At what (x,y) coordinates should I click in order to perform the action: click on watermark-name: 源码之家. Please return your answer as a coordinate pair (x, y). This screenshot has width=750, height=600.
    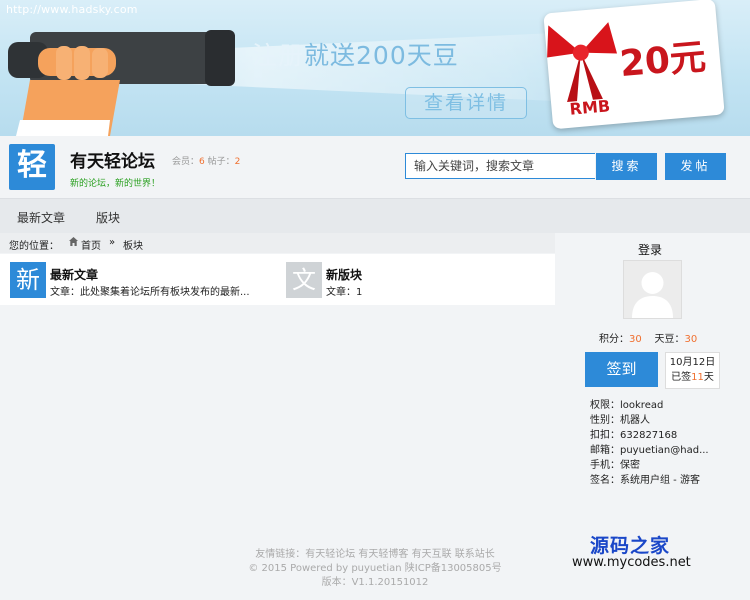
    Looking at the image, I should click on (630, 546).